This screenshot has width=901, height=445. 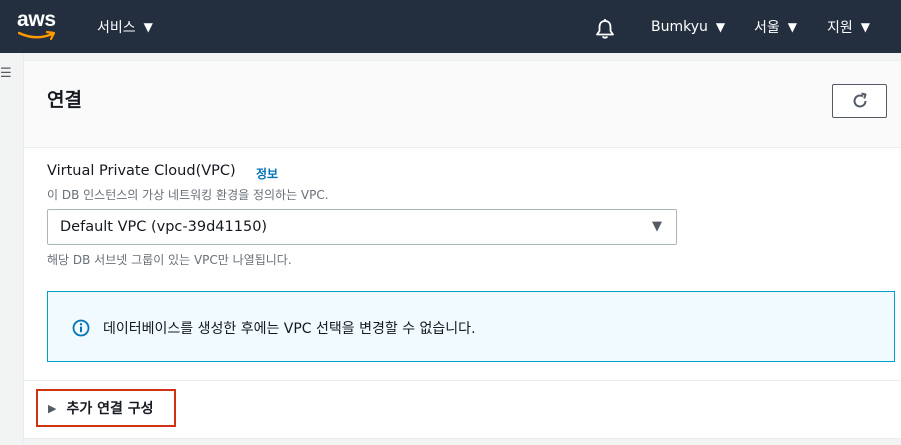 I want to click on services-menu: 서비스 ▼, so click(x=125, y=26).